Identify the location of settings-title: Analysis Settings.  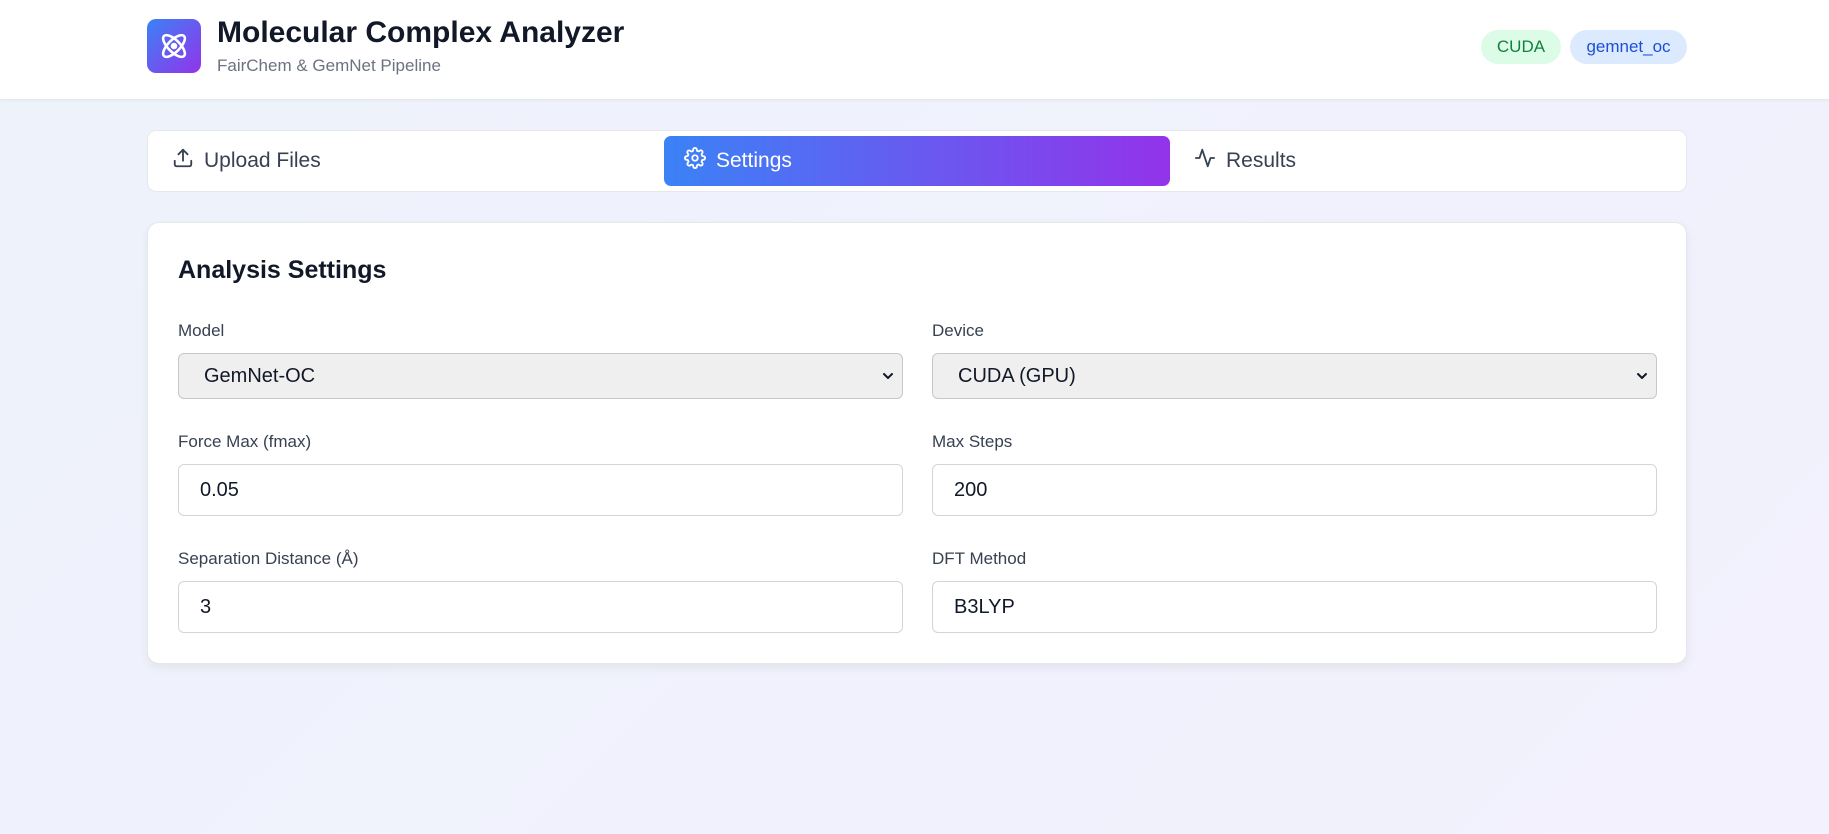
(282, 270).